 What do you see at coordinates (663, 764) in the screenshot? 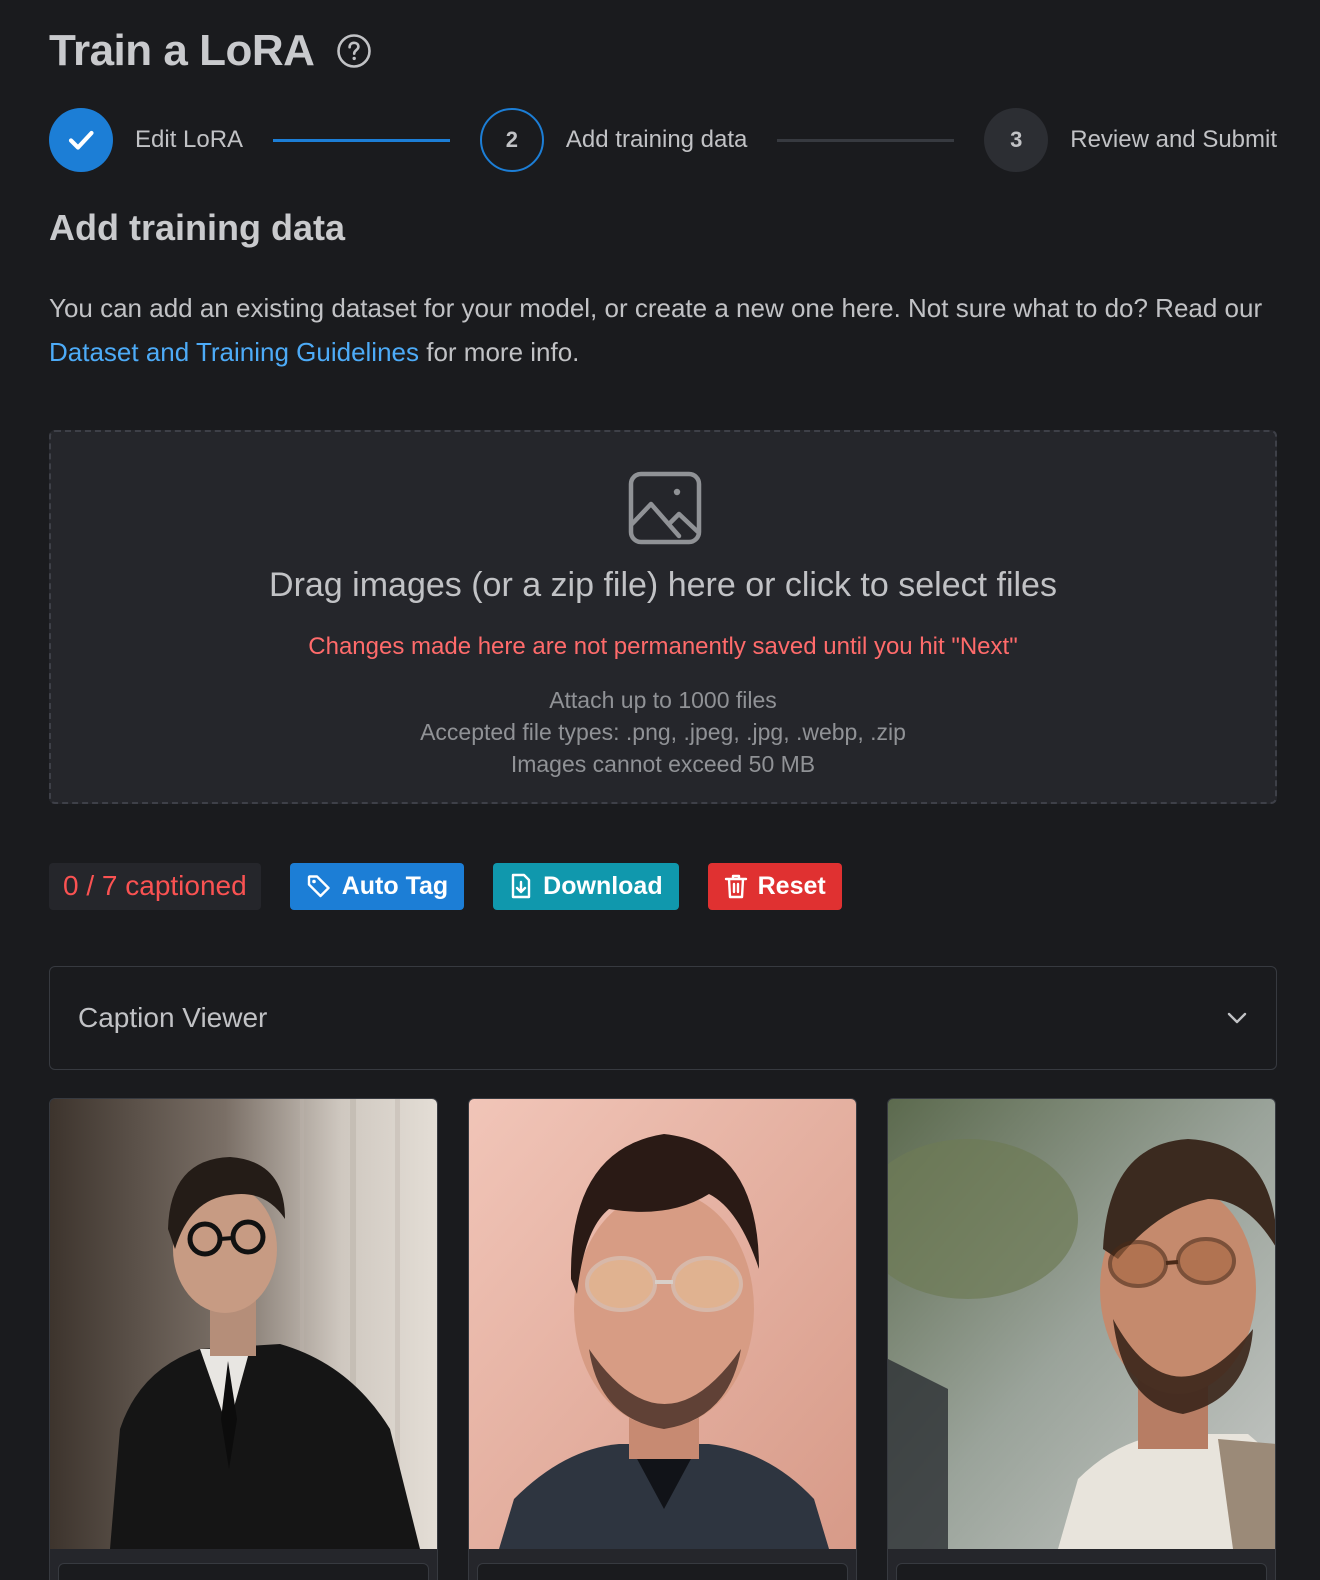
I see `dropzone-size: Images cannot exceed 50 MB` at bounding box center [663, 764].